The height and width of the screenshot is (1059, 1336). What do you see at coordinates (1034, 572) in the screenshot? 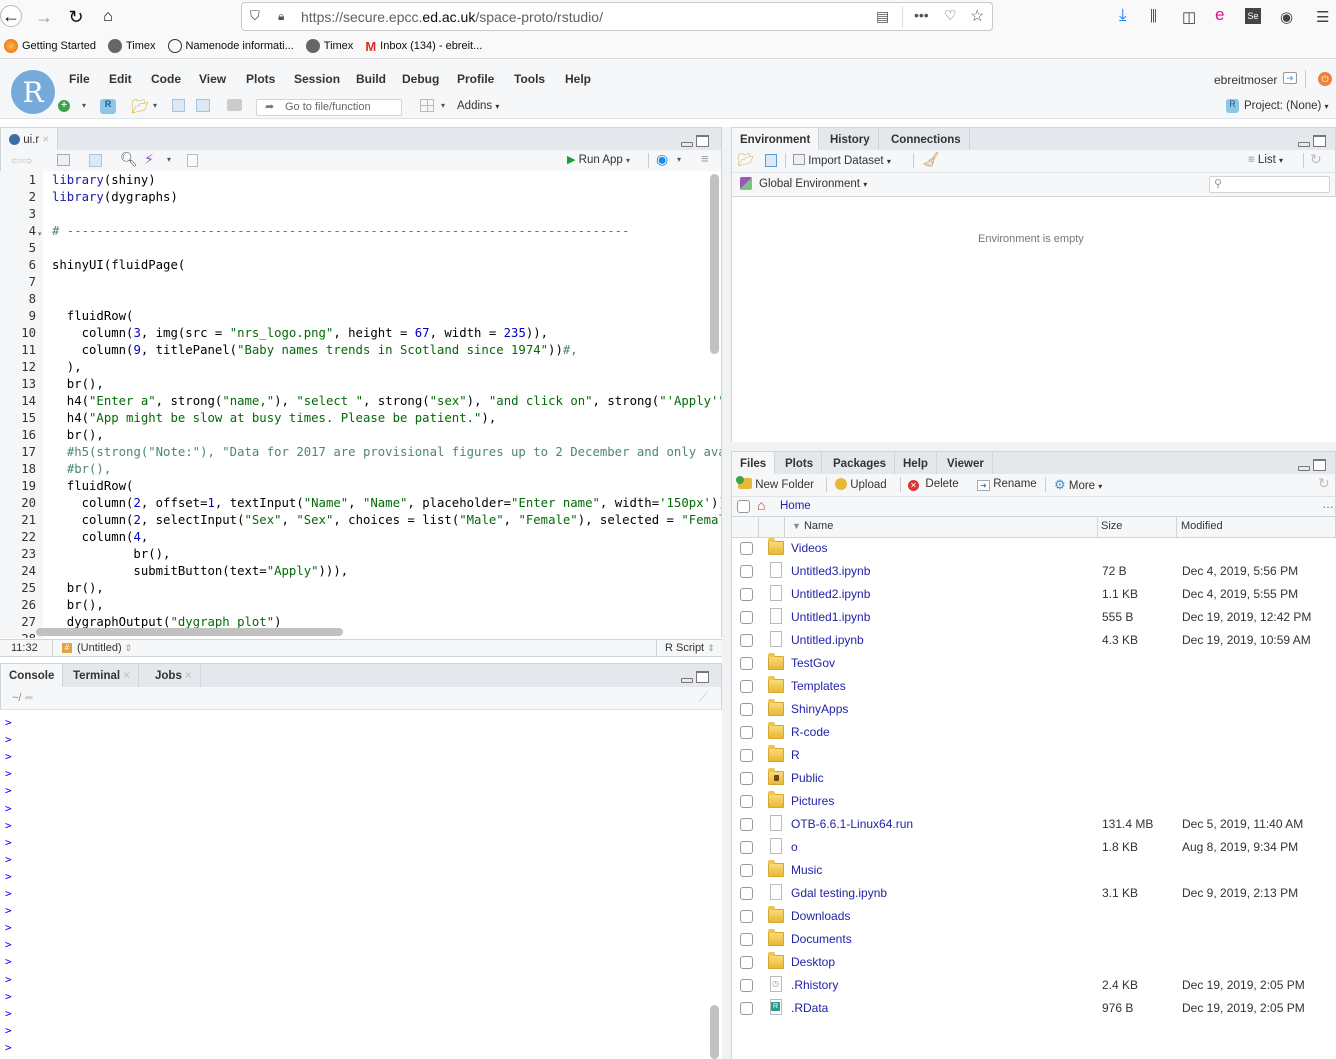
I see `file-row: Untitled3.ipynb 72 B Dec 4, 2019, 5:56 PM` at bounding box center [1034, 572].